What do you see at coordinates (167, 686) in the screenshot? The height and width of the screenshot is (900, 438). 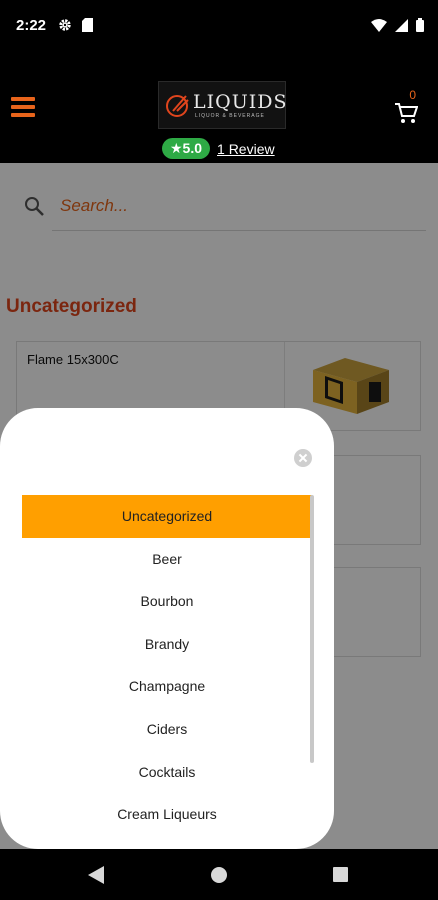 I see `category-item-champagne: Champagne` at bounding box center [167, 686].